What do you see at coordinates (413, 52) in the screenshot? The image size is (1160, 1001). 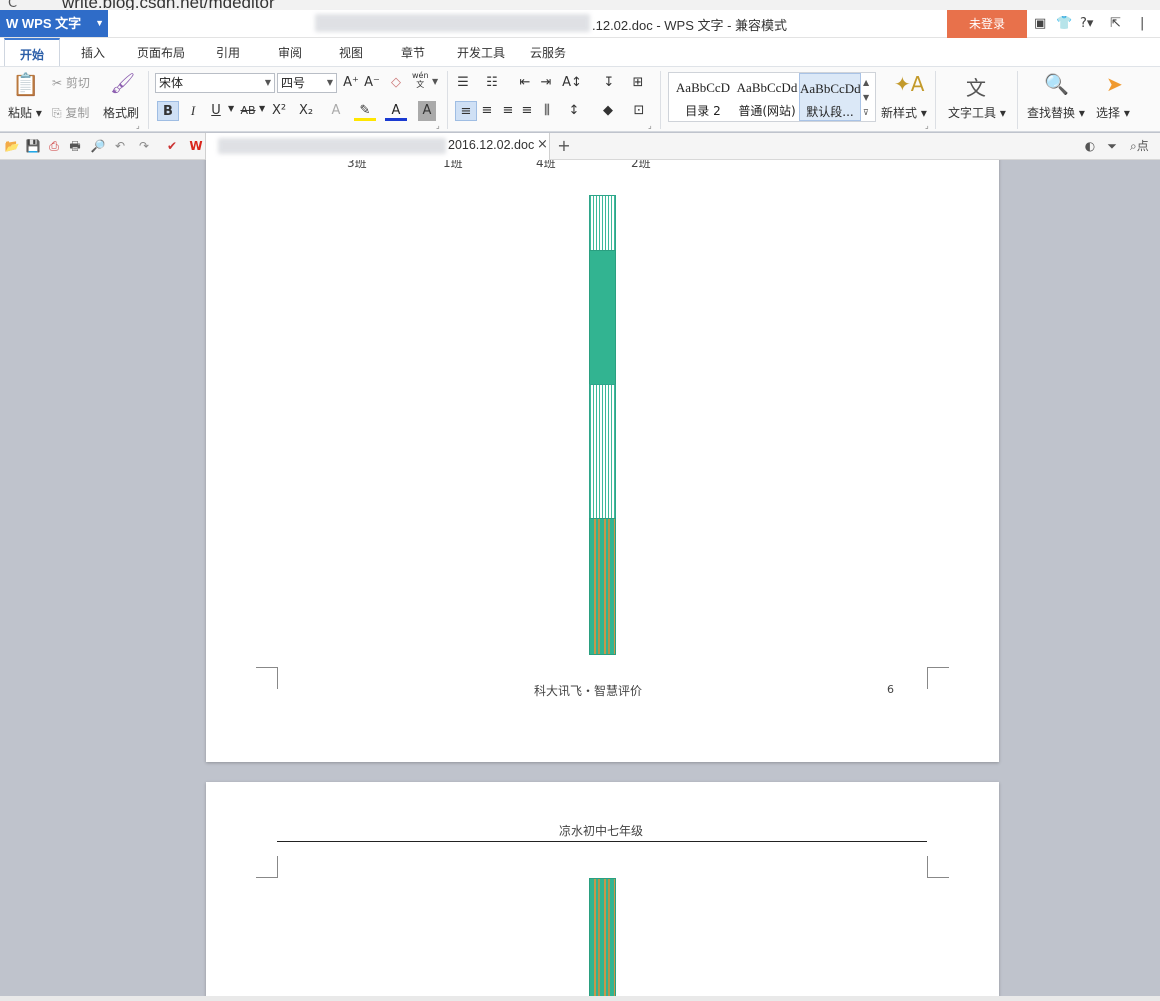 I see `tab-chapter: 章节` at bounding box center [413, 52].